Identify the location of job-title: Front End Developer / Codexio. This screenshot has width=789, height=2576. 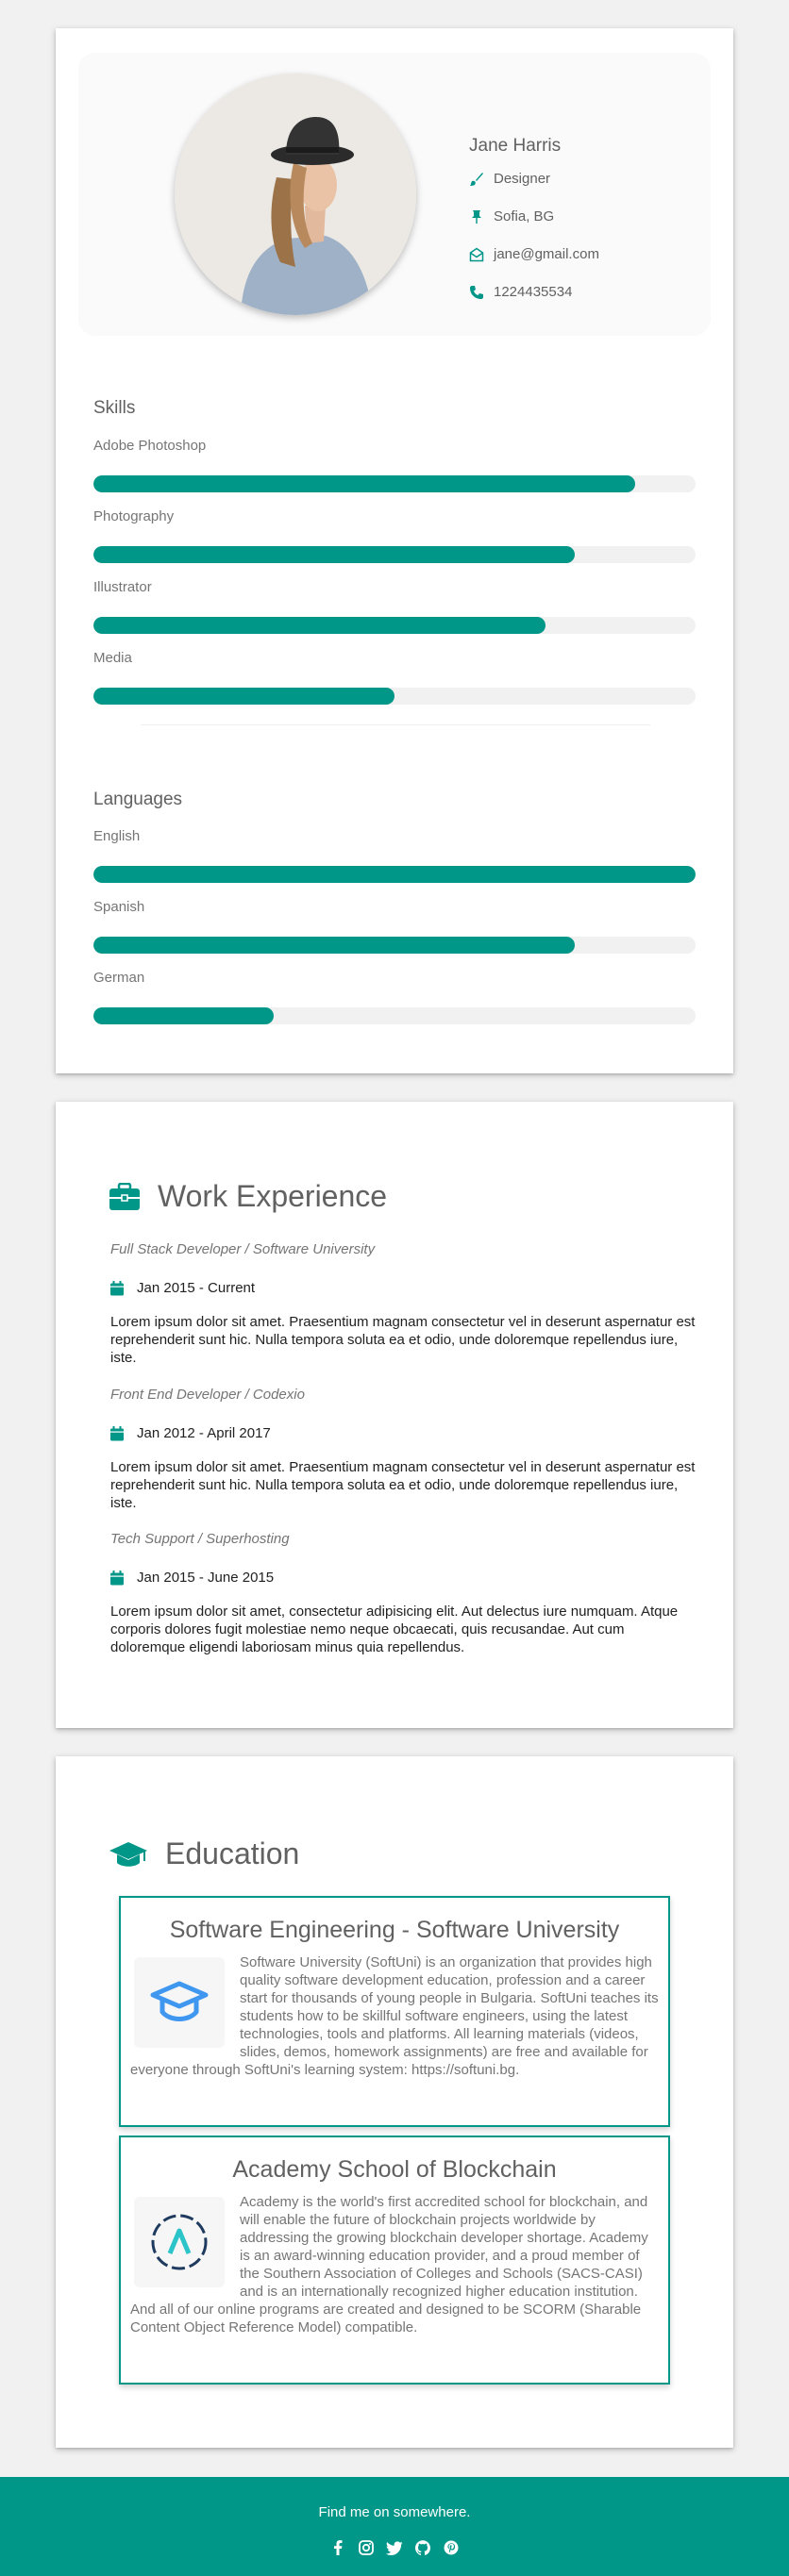
(207, 1395).